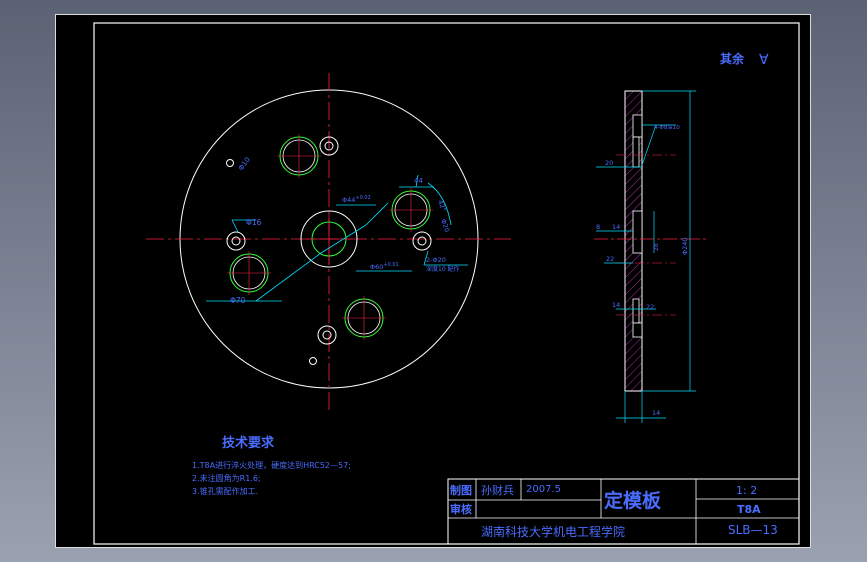 The height and width of the screenshot is (562, 867). Describe the element at coordinates (249, 273) in the screenshot. I see `large-hole-left` at that location.